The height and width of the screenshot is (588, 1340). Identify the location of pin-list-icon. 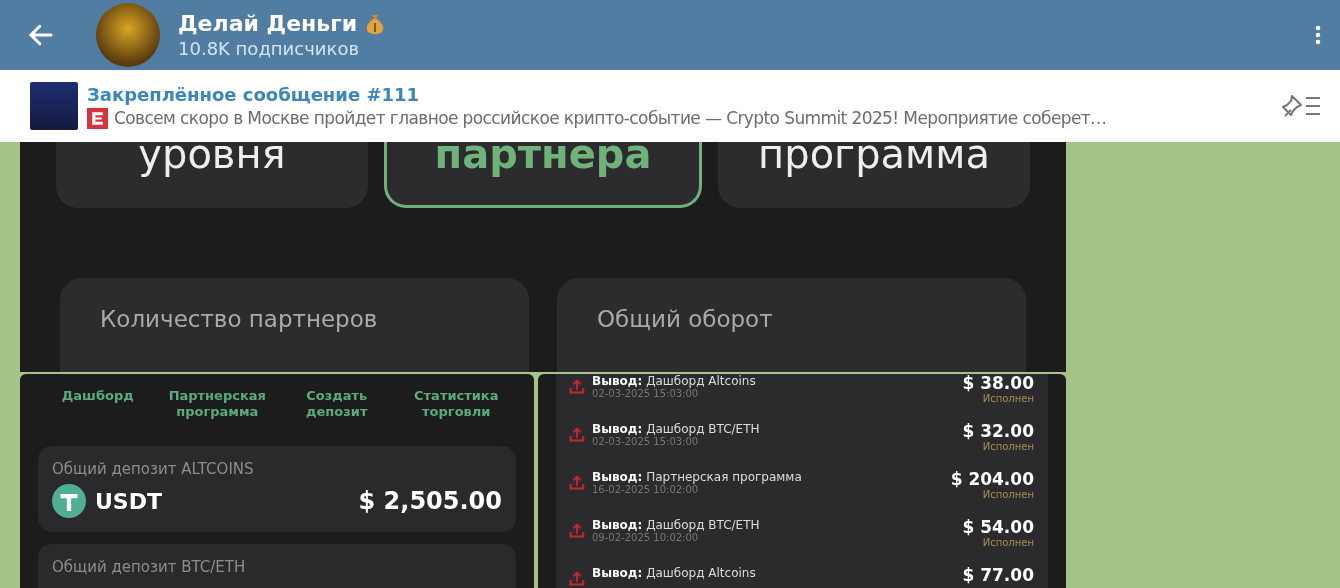
(1302, 106).